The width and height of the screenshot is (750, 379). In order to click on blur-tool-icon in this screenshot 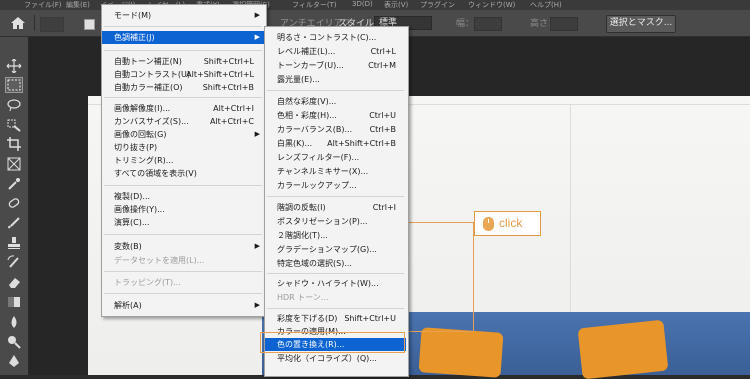, I will do `click(14, 322)`.